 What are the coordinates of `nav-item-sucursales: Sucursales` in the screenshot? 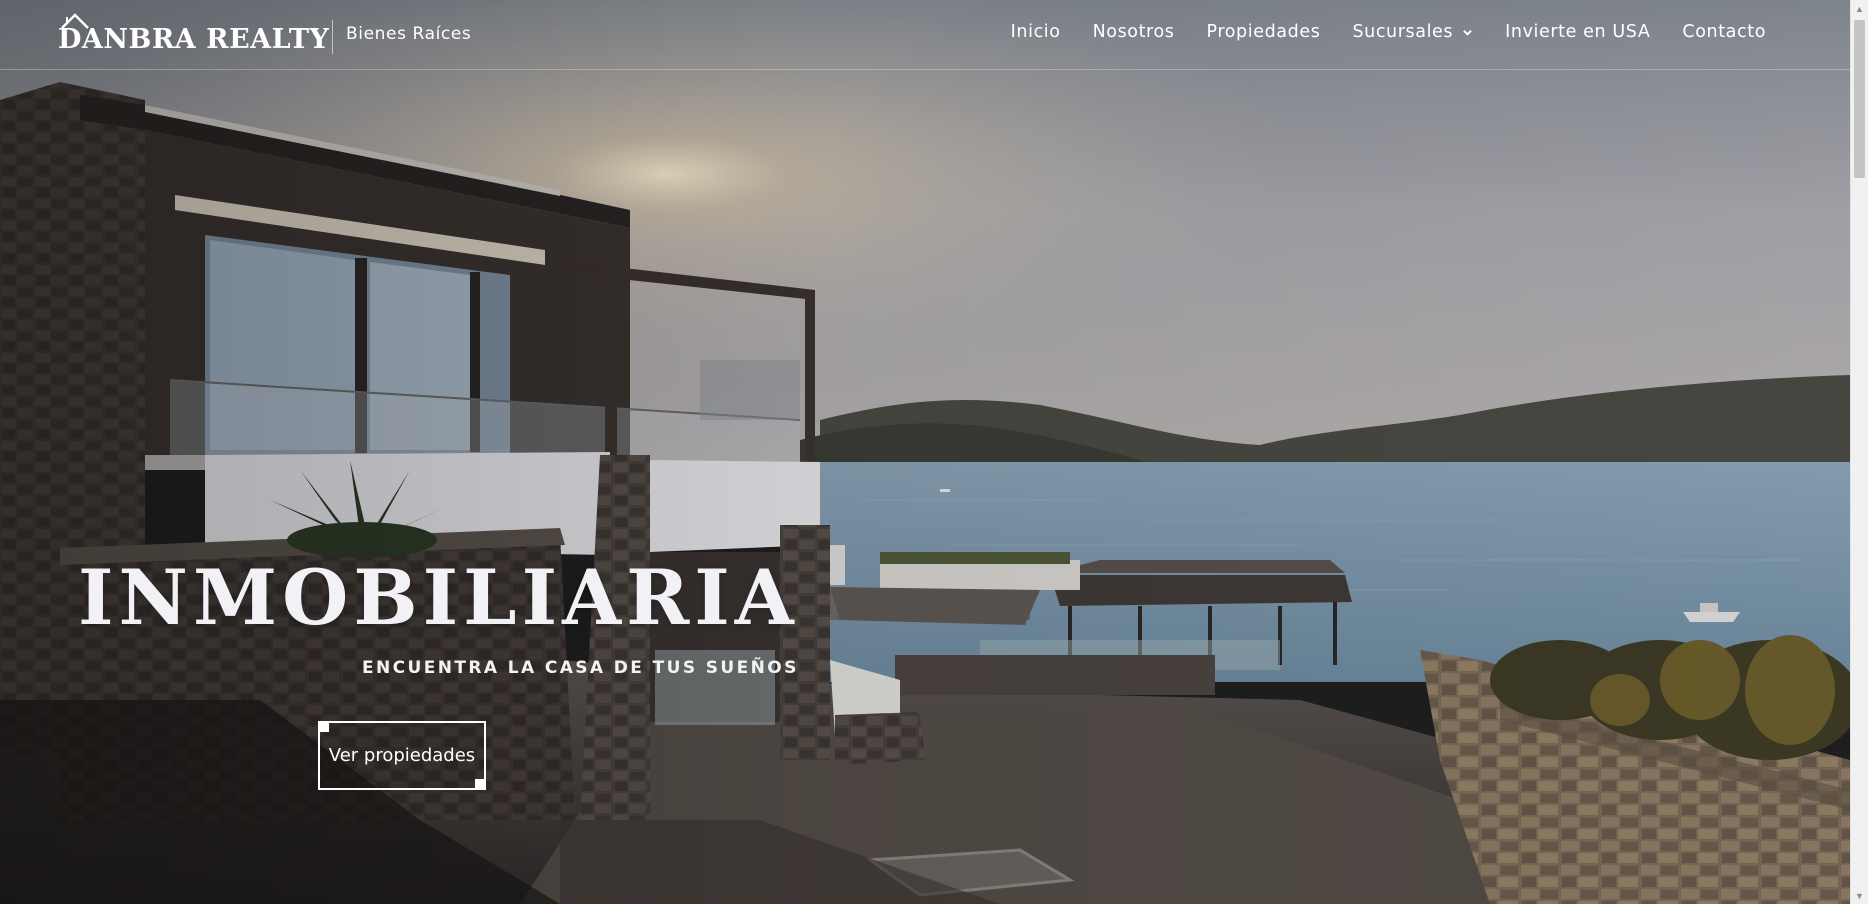 It's located at (1412, 32).